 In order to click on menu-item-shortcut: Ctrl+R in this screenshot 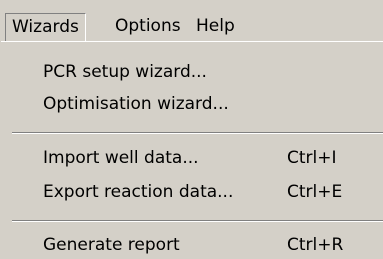, I will do `click(315, 245)`.